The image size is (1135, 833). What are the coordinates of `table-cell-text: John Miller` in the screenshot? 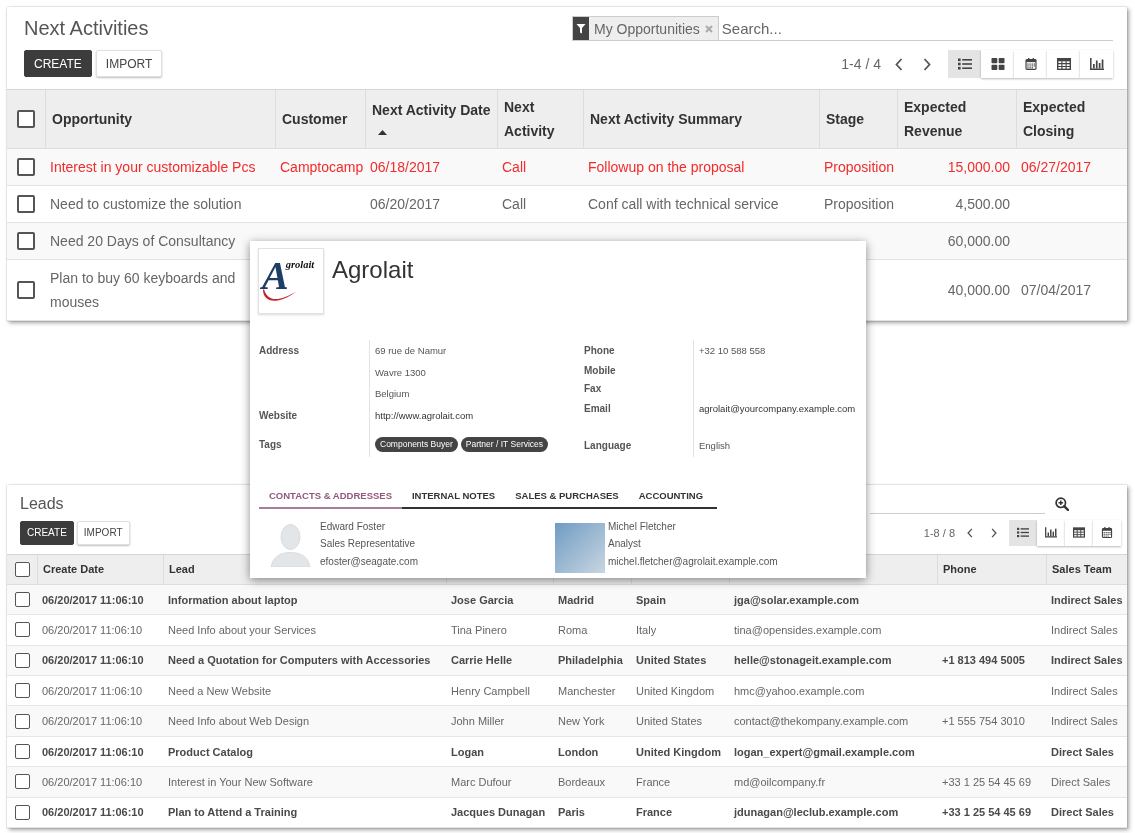 It's located at (478, 722).